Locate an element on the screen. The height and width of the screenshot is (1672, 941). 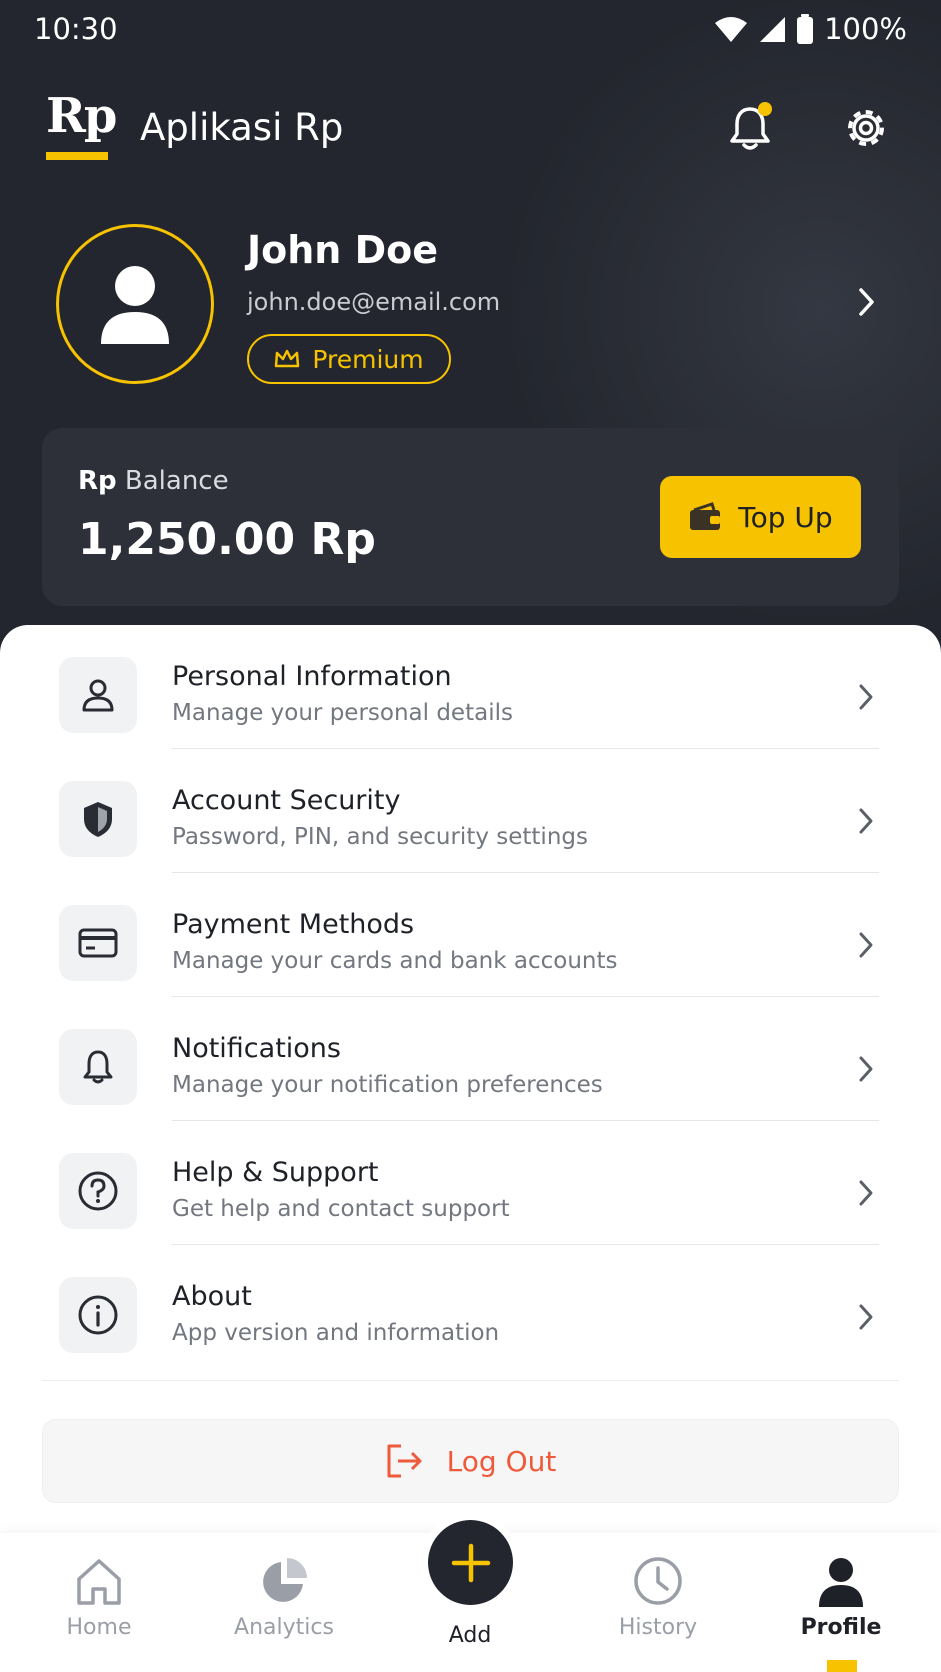
avatar is located at coordinates (135, 304).